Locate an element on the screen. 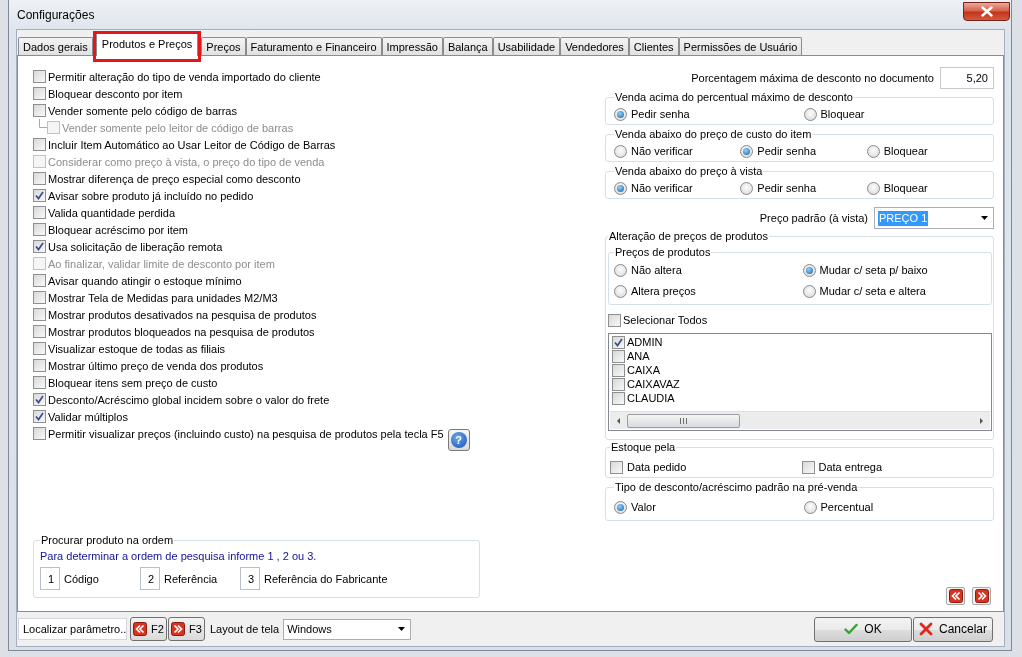 The image size is (1022, 657). list-item: ANA is located at coordinates (638, 356).